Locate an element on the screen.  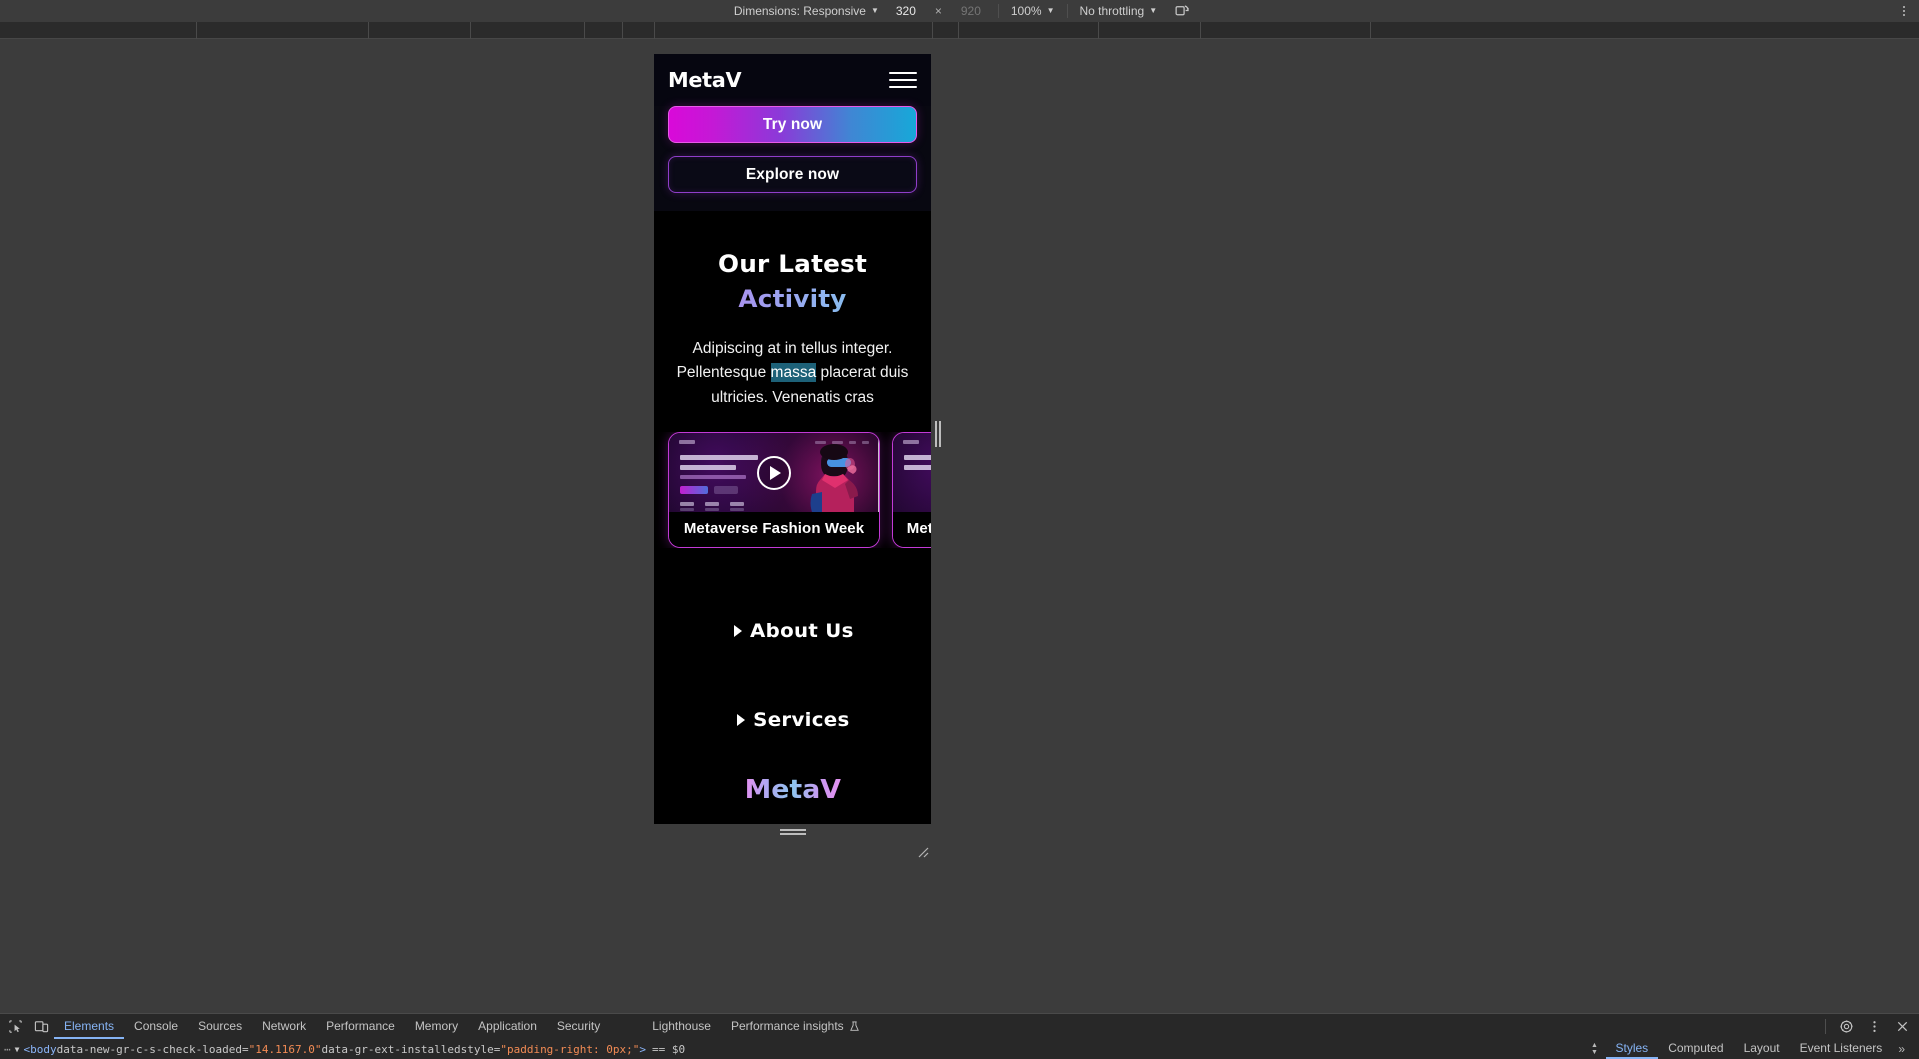
video-card: Metaverse Fashion Week is located at coordinates (774, 490).